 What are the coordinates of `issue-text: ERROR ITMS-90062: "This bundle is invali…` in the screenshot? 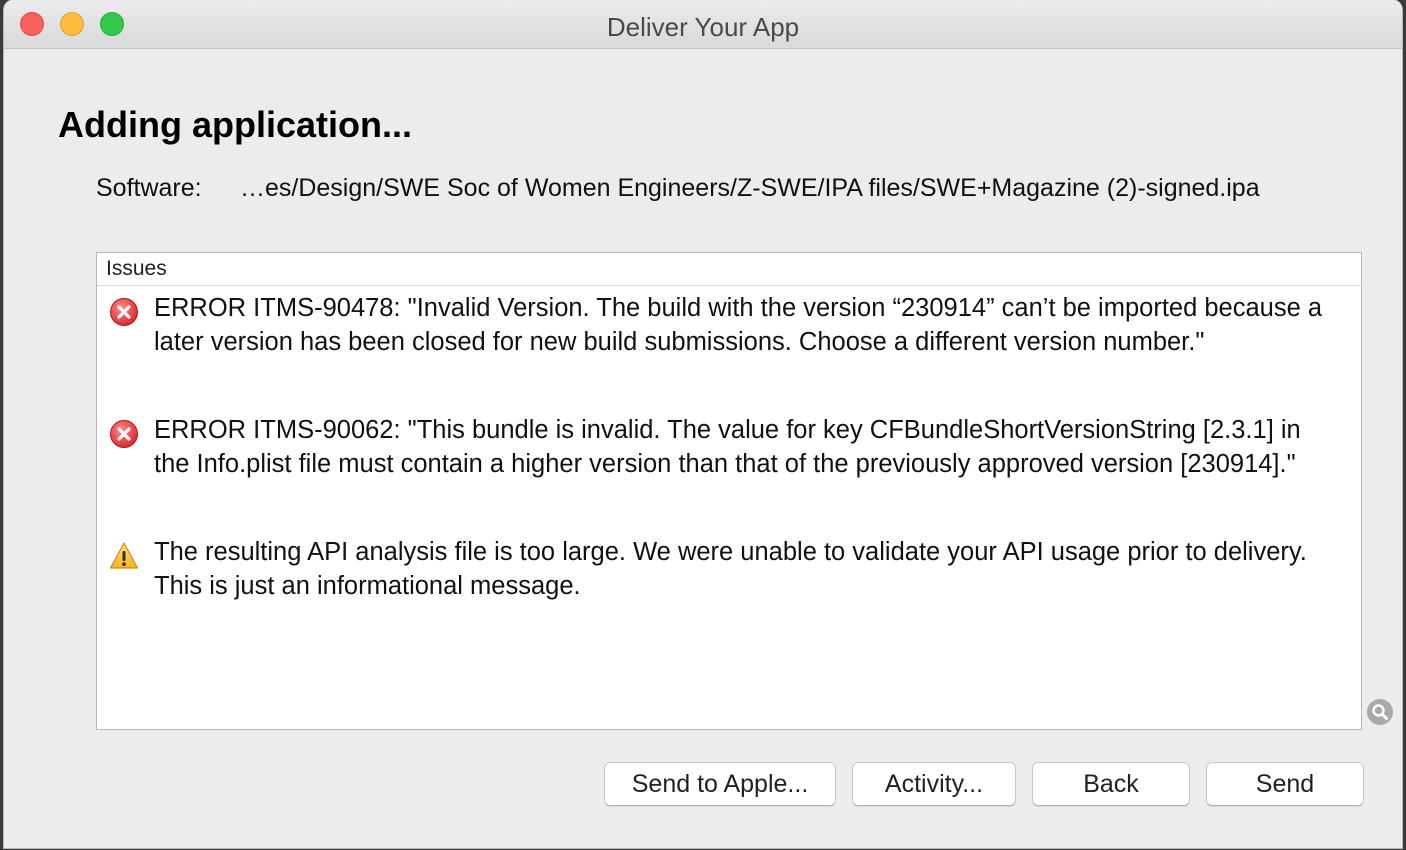 It's located at (727, 447).